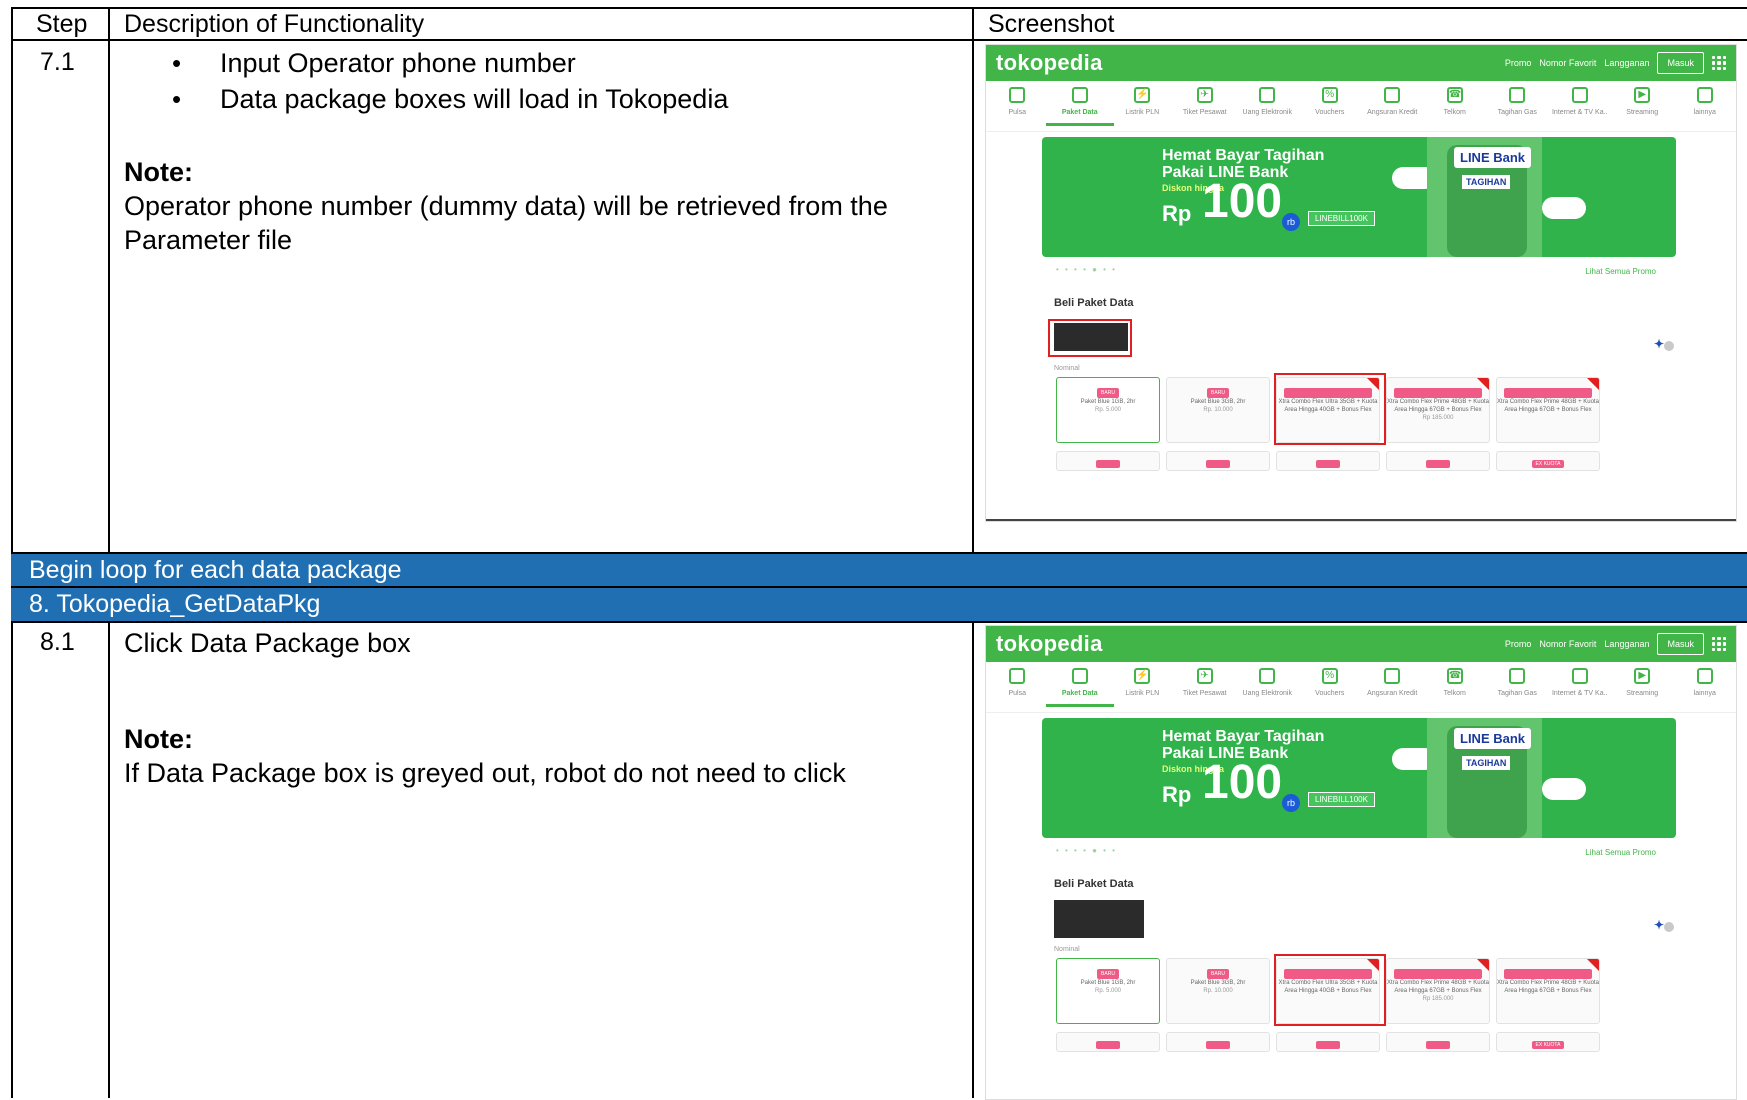 Image resolution: width=1747 pixels, height=1100 pixels. I want to click on category-label: Paket Data, so click(1079, 112).